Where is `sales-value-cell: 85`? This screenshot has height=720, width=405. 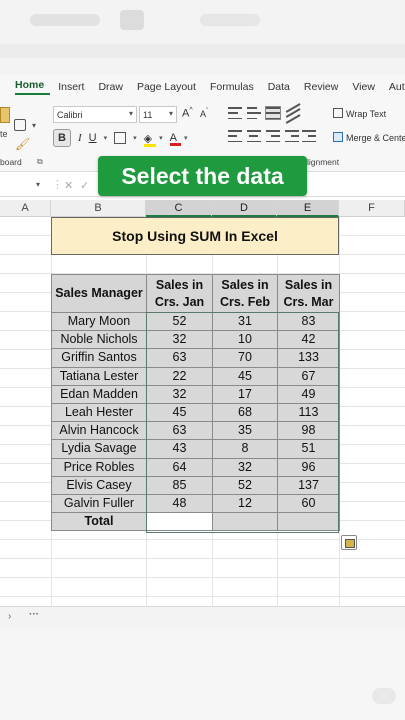 sales-value-cell: 85 is located at coordinates (179, 485).